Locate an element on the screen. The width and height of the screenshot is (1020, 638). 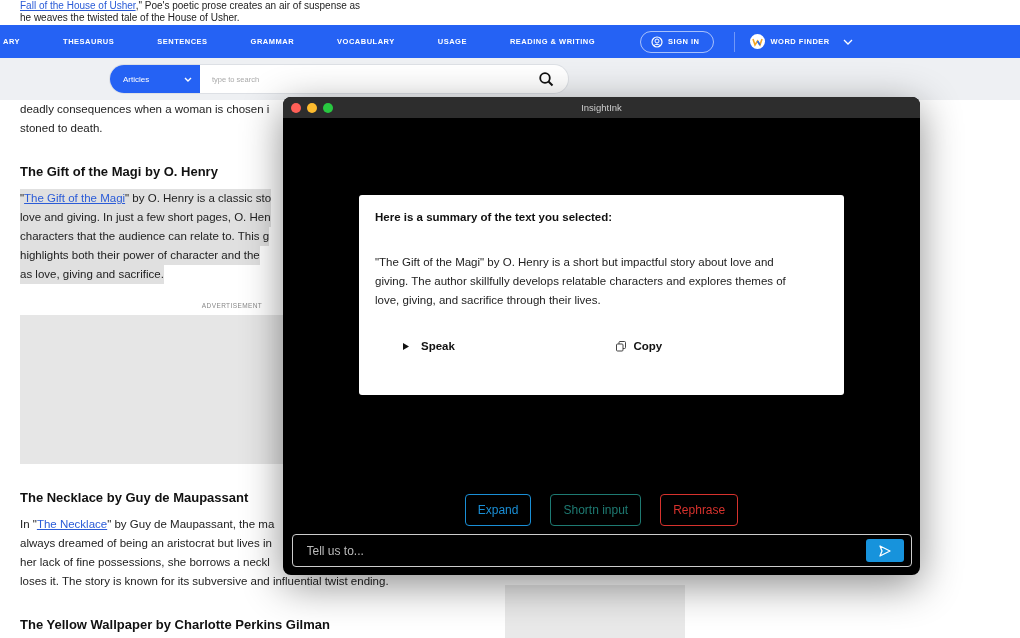
action-button: Shortn input is located at coordinates (596, 510).